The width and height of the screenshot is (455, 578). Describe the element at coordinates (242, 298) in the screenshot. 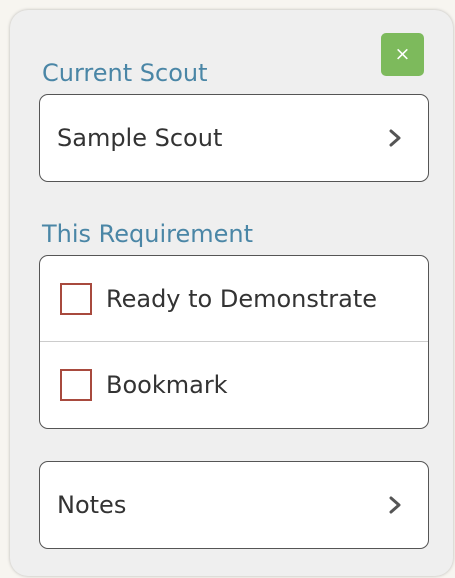

I see `ready-to-demonstrate-label: Ready to Demonstrate` at that location.